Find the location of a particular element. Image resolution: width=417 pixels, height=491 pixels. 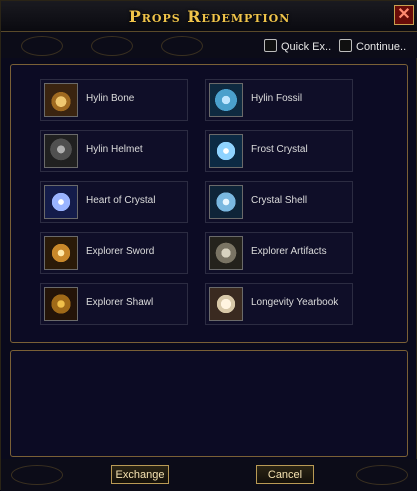

close-icon: ✕ is located at coordinates (404, 14).